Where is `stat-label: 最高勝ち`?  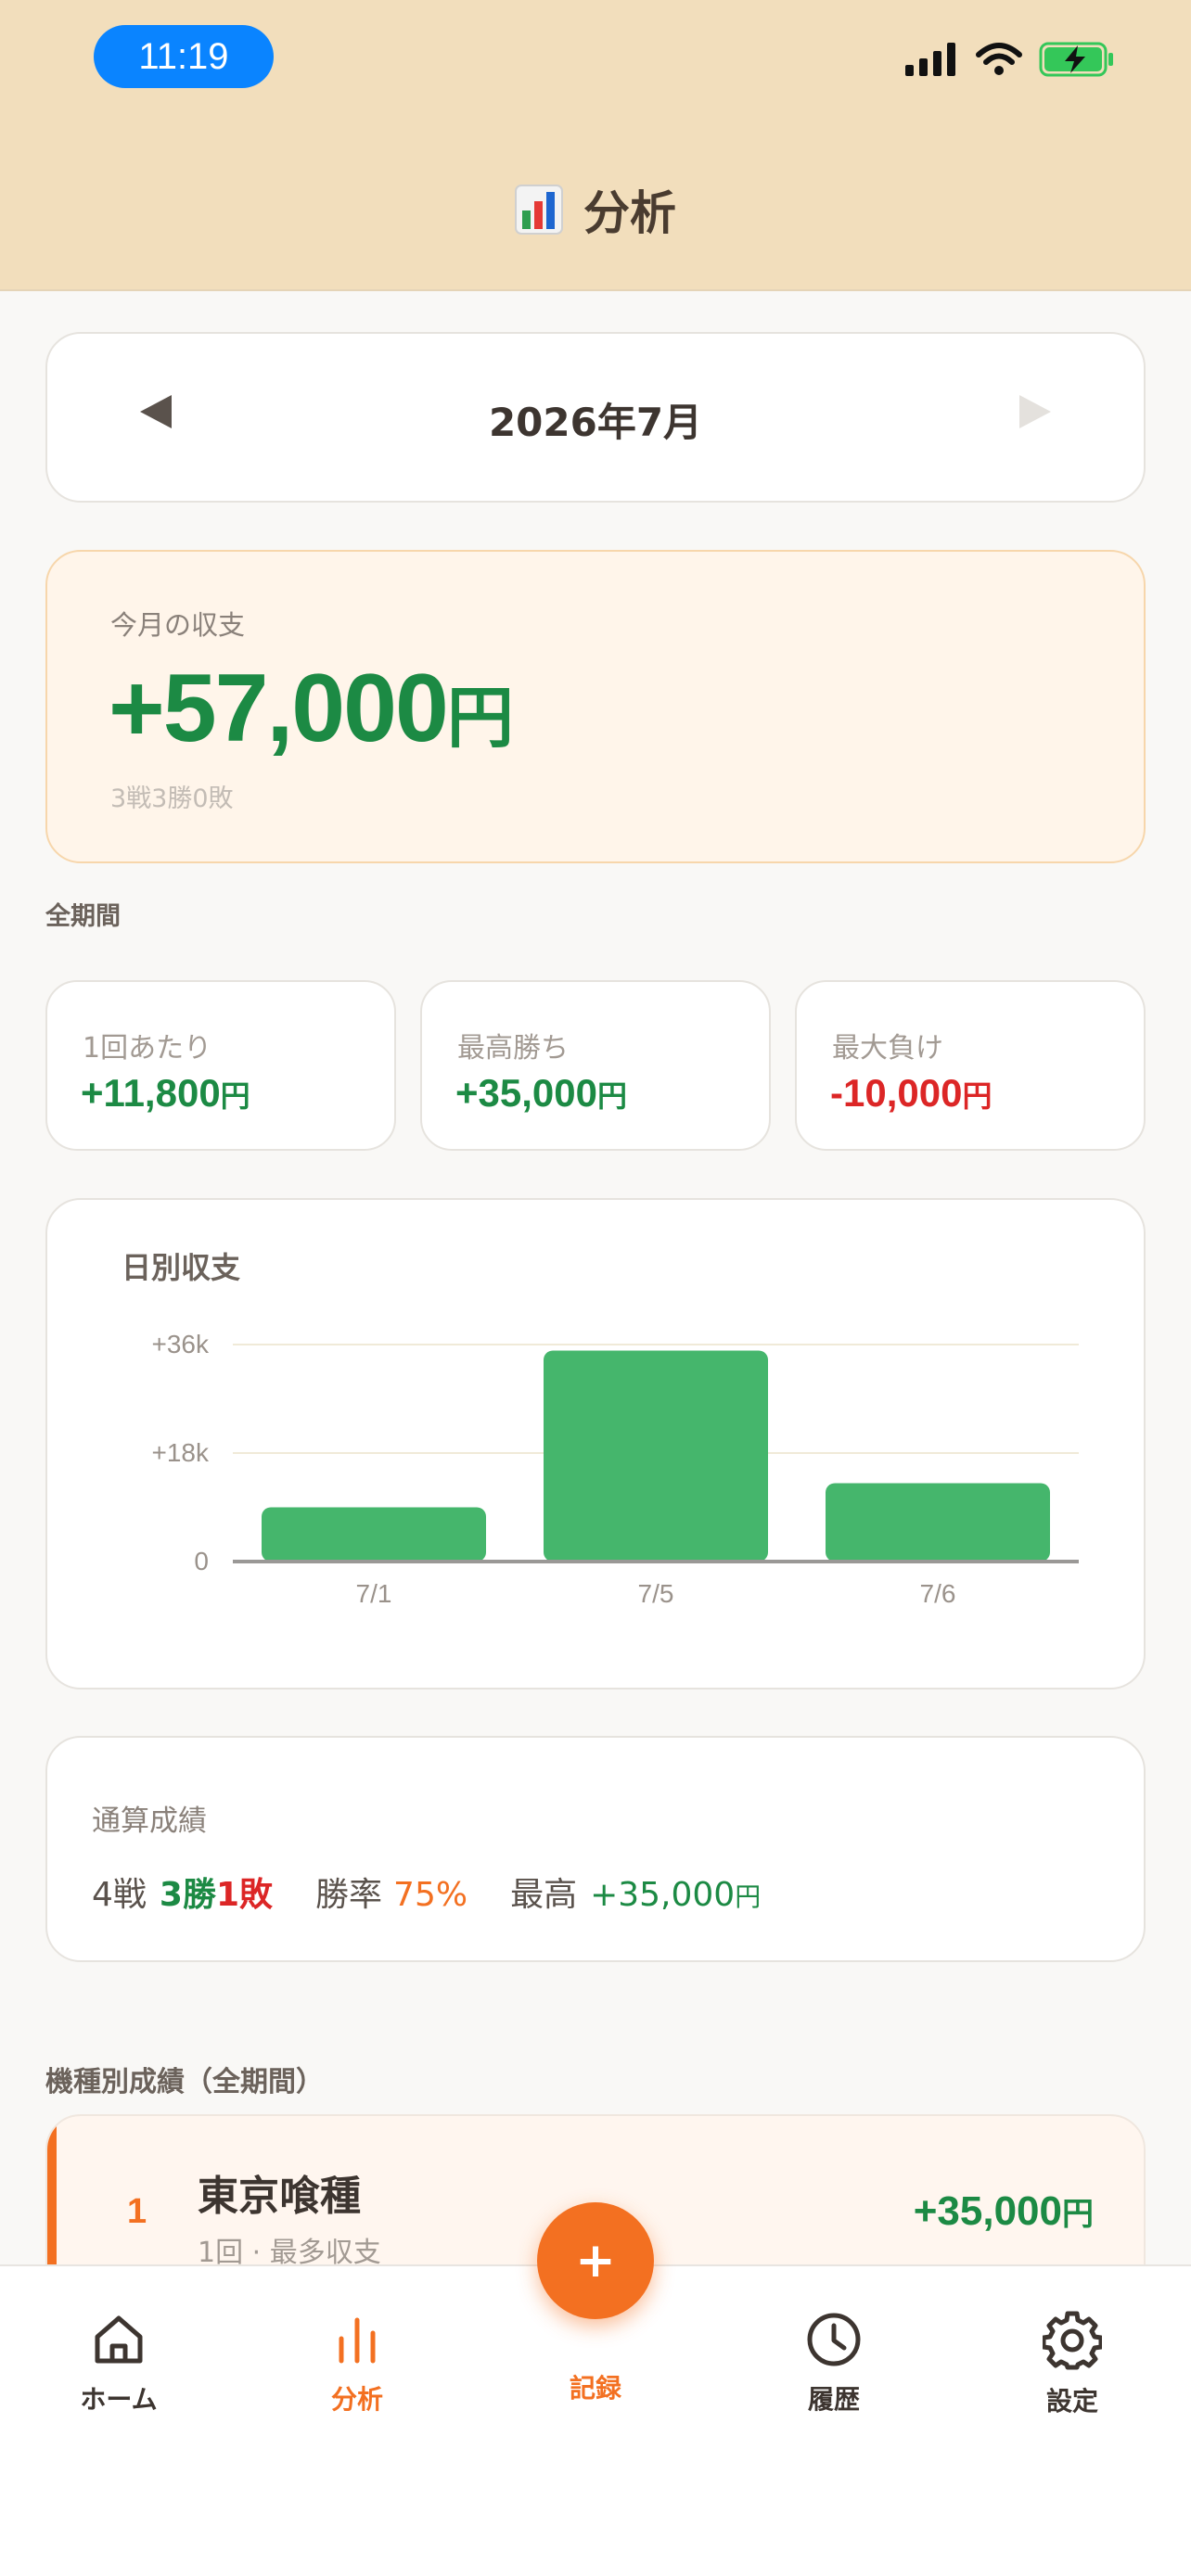 stat-label: 最高勝ち is located at coordinates (513, 1049).